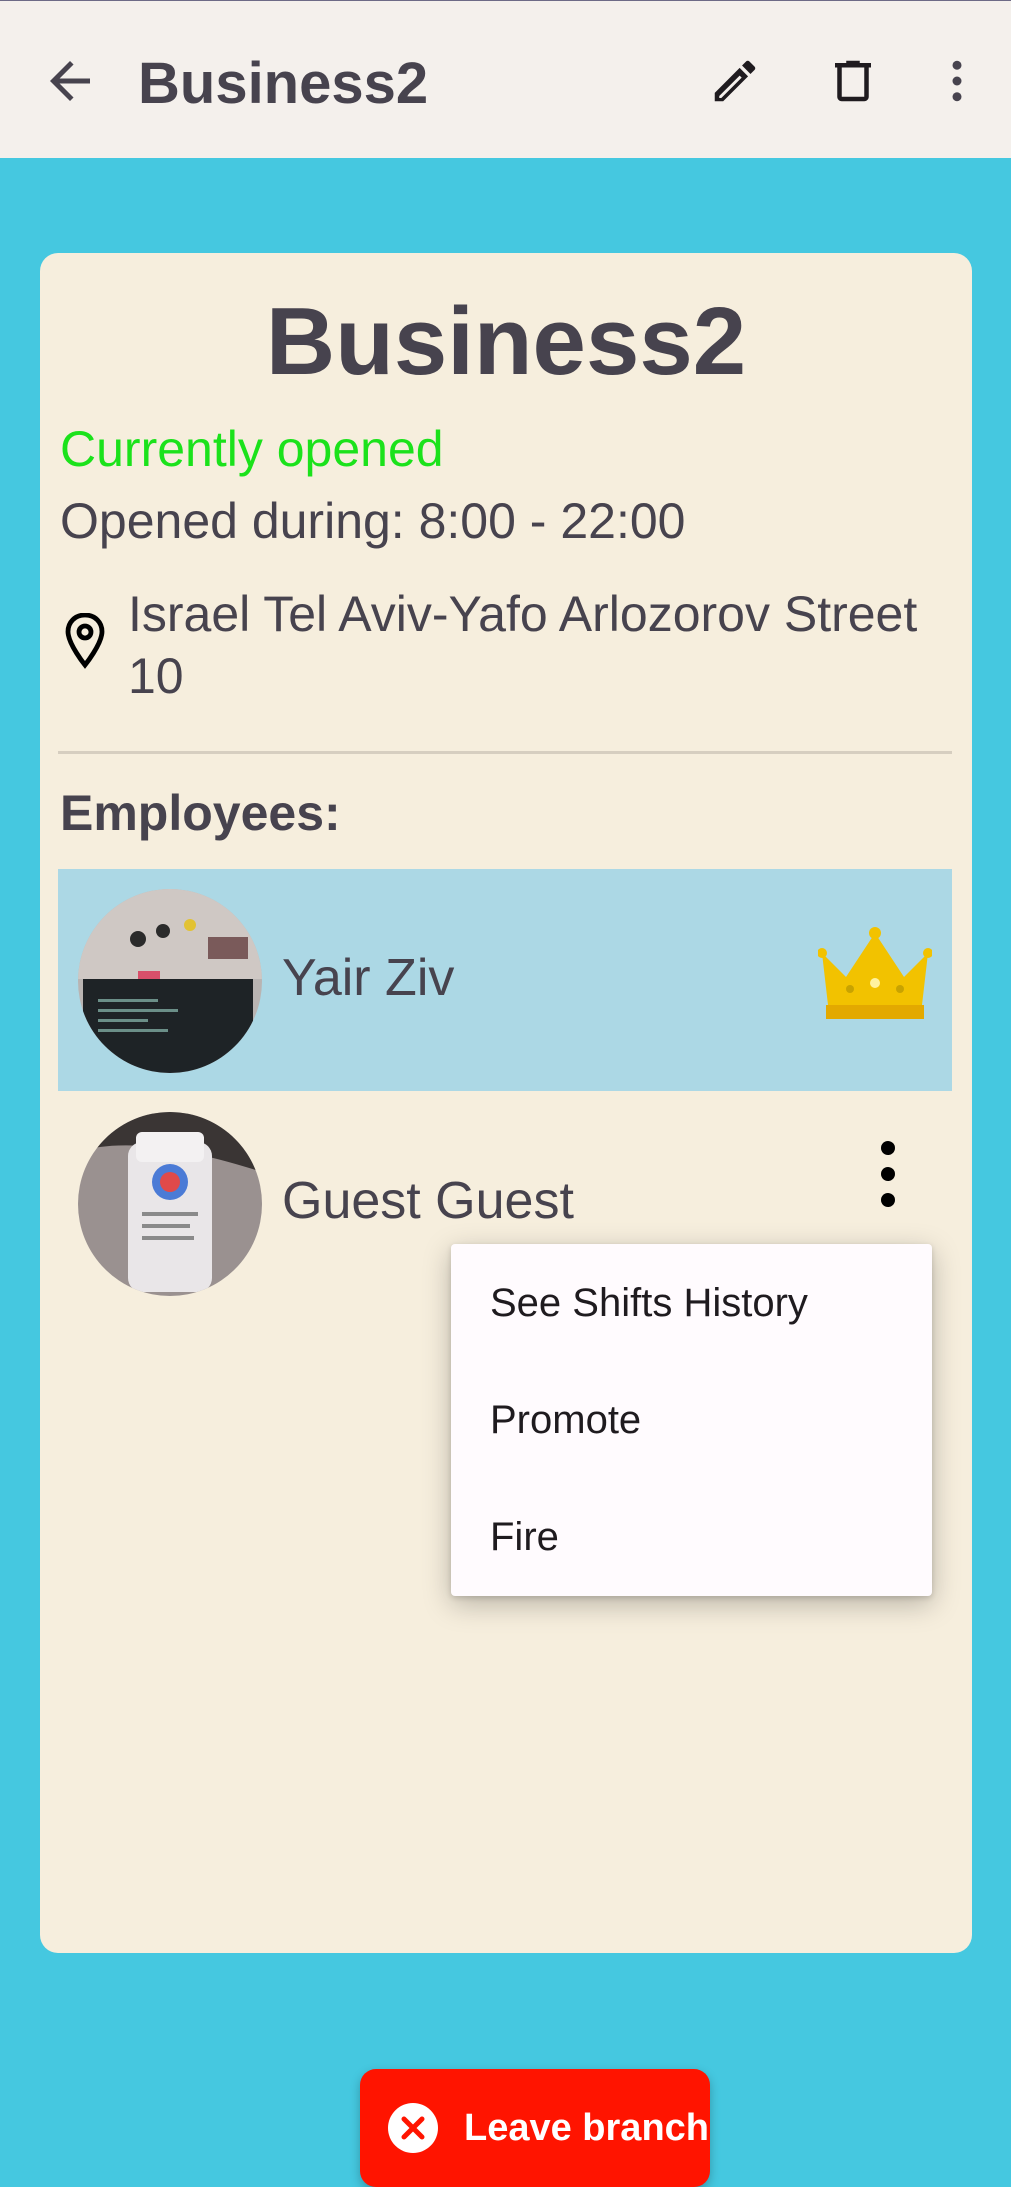 The image size is (1011, 2187). Describe the element at coordinates (252, 449) in the screenshot. I see `open-status: Currently opened` at that location.